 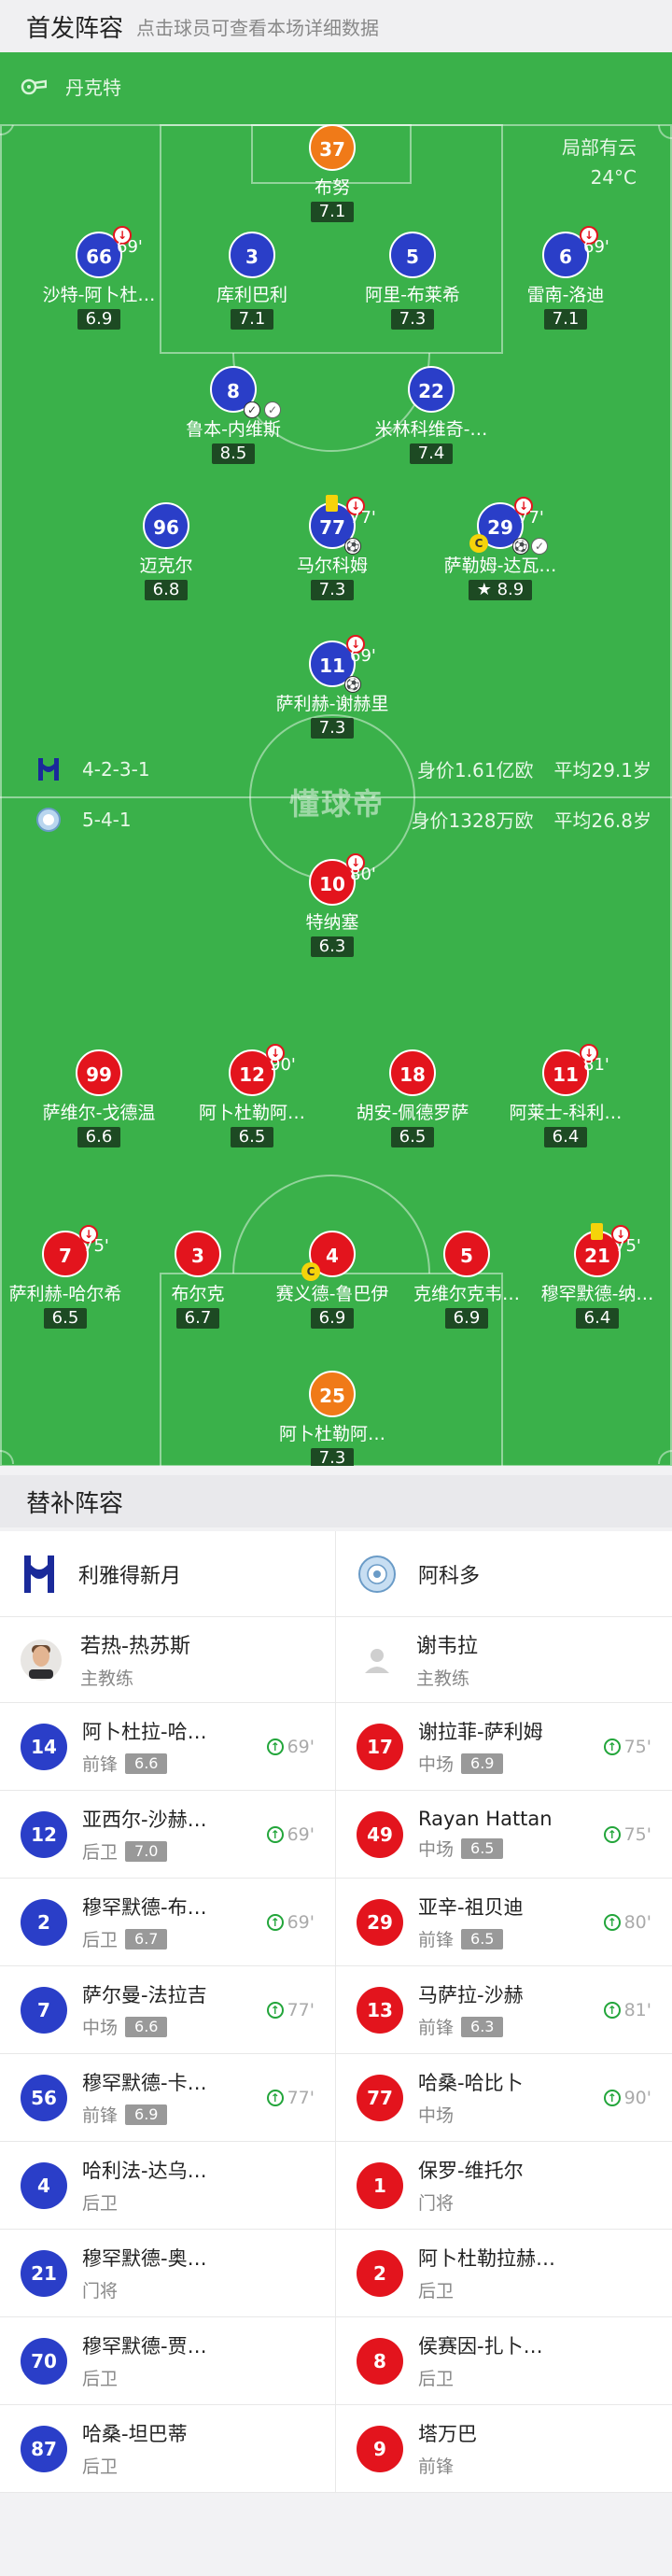 I want to click on home-sub-player: 2 穆罕默德-布… 后卫 6.7 ↑ 69', so click(x=168, y=1922).